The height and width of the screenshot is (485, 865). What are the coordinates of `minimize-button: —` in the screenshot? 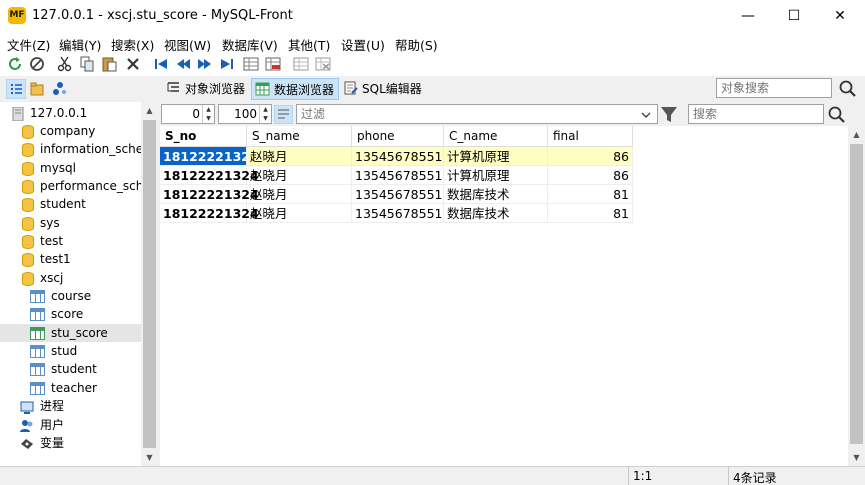 It's located at (748, 16).